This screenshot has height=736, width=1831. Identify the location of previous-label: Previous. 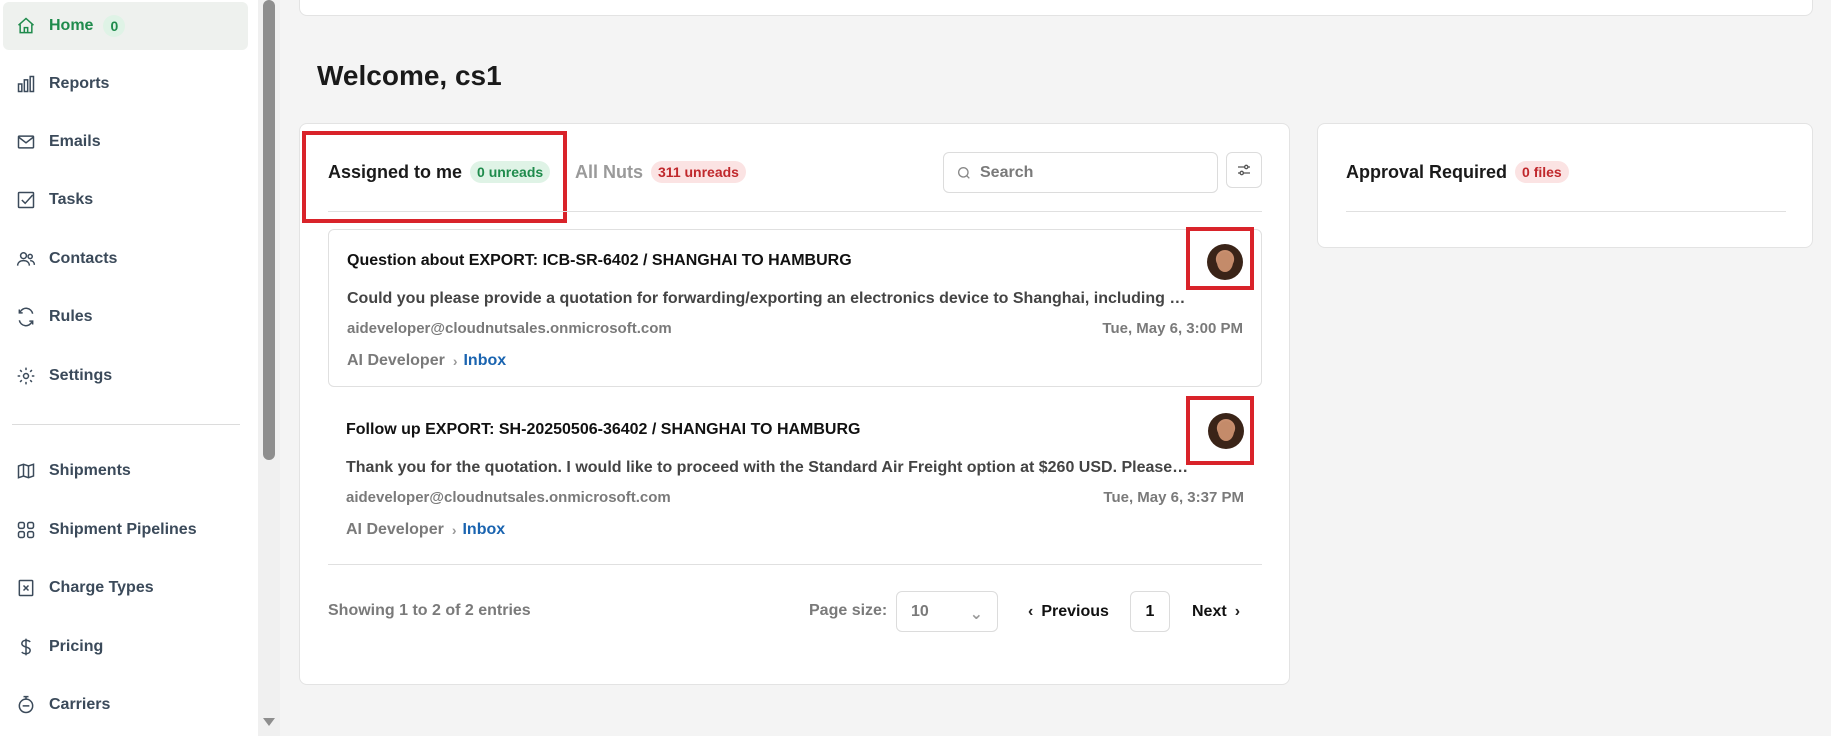
(1075, 611).